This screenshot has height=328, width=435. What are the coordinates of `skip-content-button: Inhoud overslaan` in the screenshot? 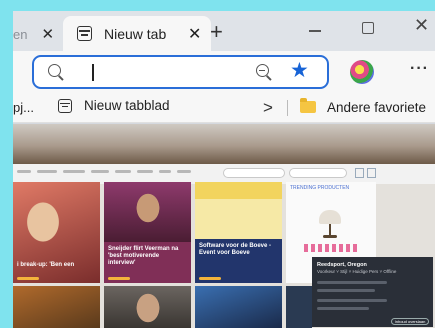 It's located at (410, 321).